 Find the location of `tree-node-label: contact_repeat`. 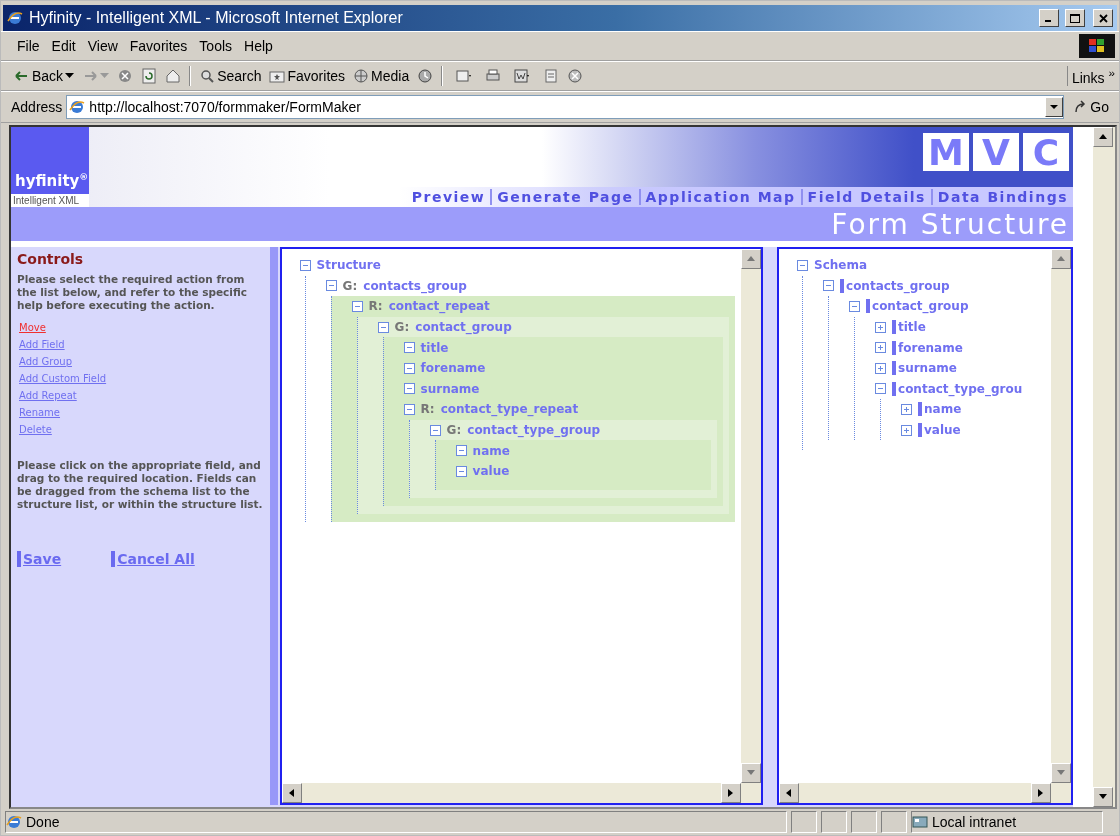

tree-node-label: contact_repeat is located at coordinates (439, 306).